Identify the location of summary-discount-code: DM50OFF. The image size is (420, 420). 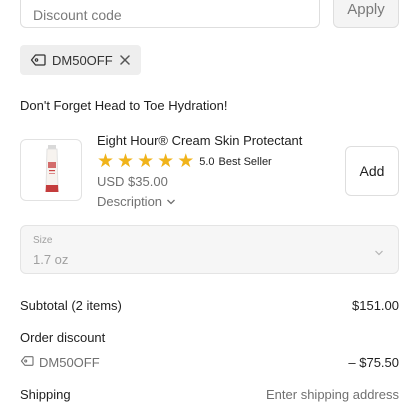
(209, 362).